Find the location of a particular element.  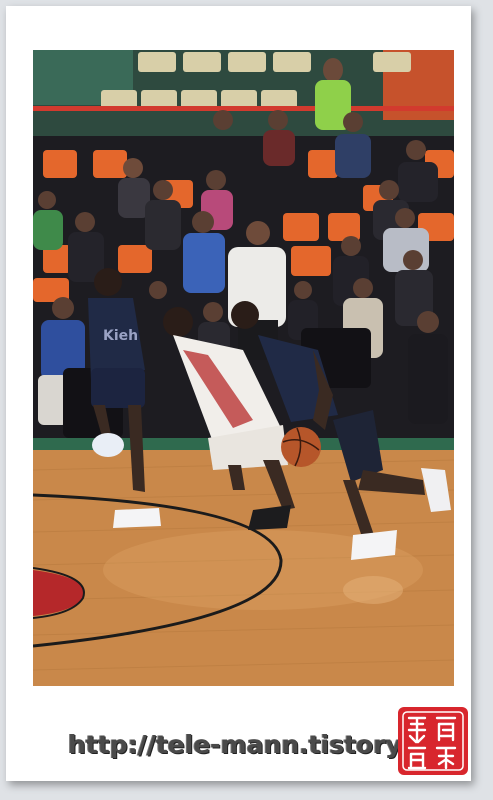

red-railing is located at coordinates (243, 108).